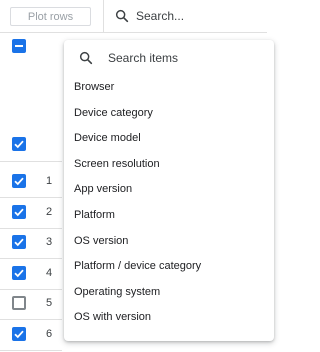 The width and height of the screenshot is (320, 352). I want to click on dropdown-item: App version, so click(169, 189).